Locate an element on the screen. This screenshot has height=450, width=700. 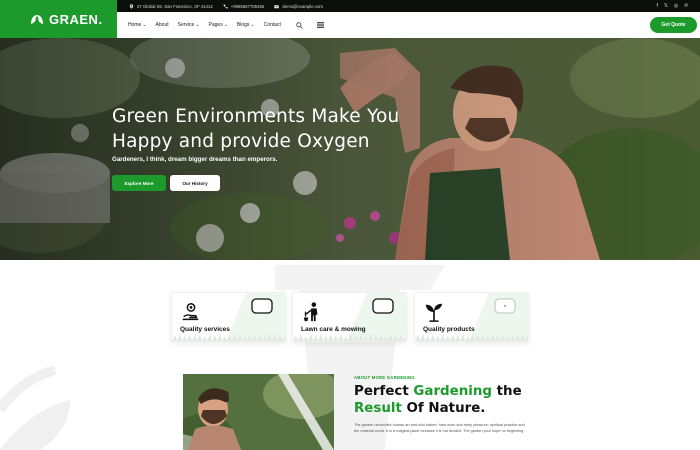
email-text: demo@example.com is located at coordinates (302, 6).